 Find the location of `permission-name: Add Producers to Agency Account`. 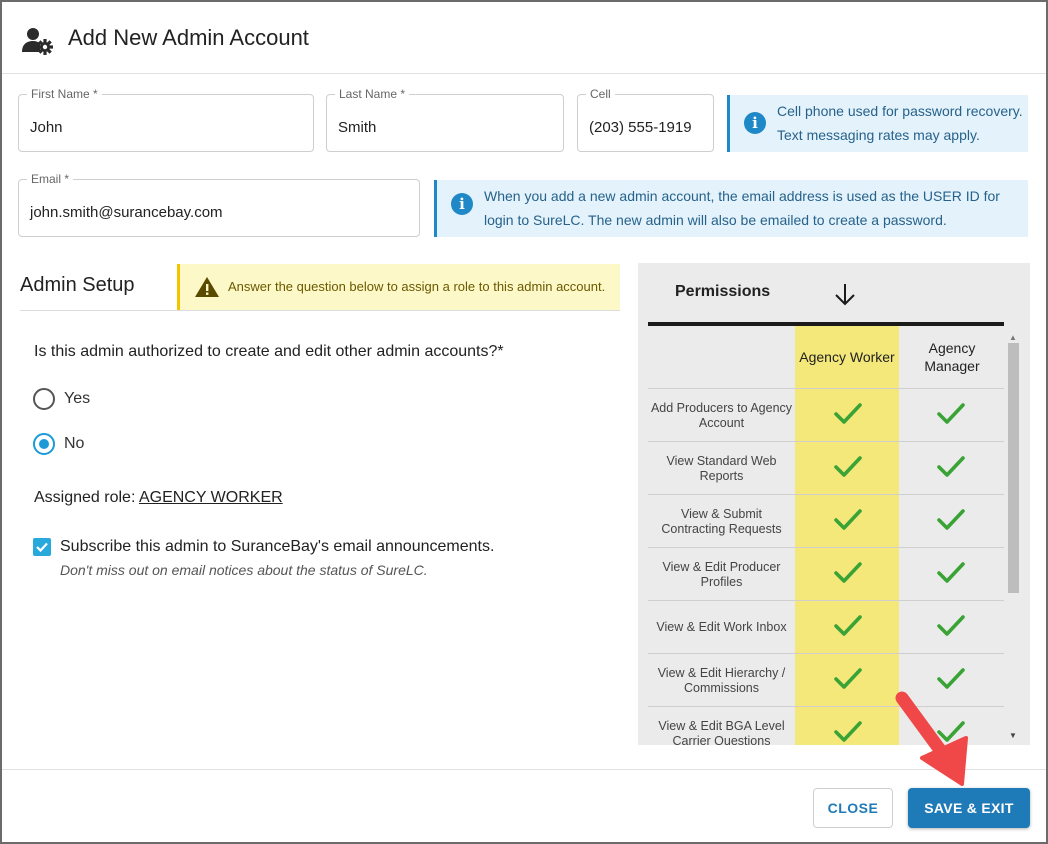

permission-name: Add Producers to Agency Account is located at coordinates (721, 415).